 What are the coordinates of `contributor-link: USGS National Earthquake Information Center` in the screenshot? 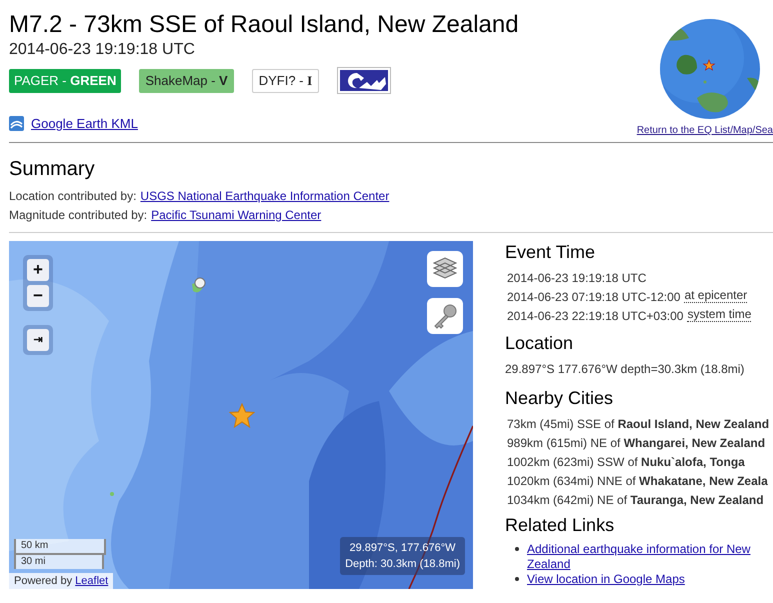 It's located at (265, 196).